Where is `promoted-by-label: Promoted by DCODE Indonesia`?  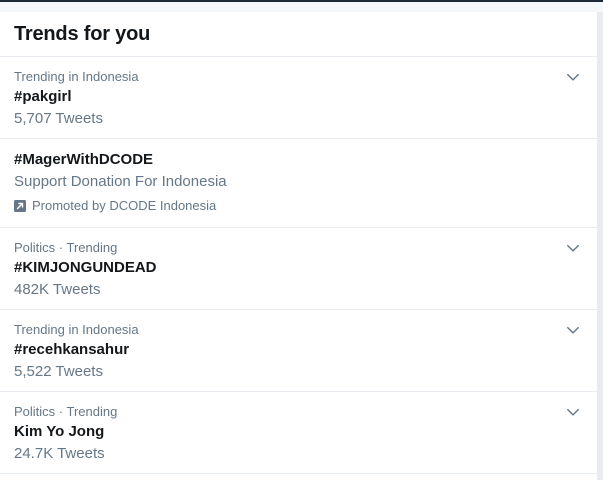
promoted-by-label: Promoted by DCODE Indonesia is located at coordinates (124, 205).